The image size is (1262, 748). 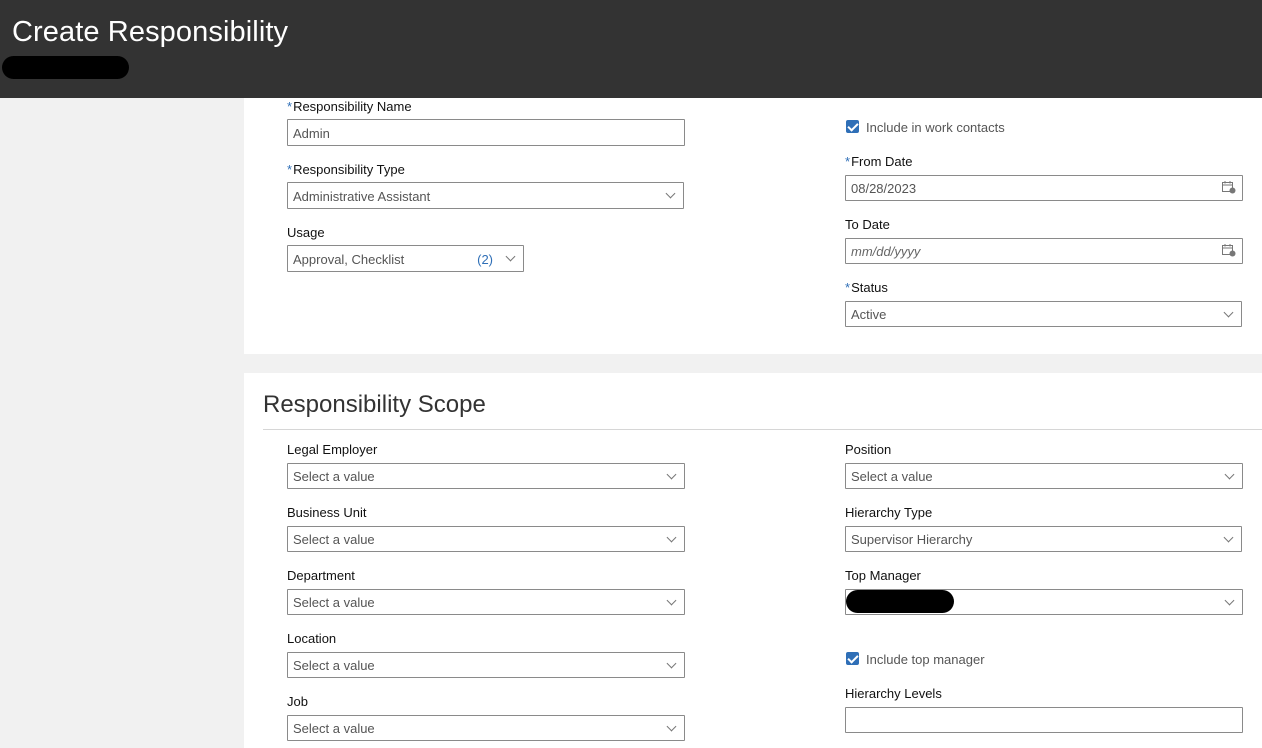 I want to click on department-label: Department, so click(x=321, y=575).